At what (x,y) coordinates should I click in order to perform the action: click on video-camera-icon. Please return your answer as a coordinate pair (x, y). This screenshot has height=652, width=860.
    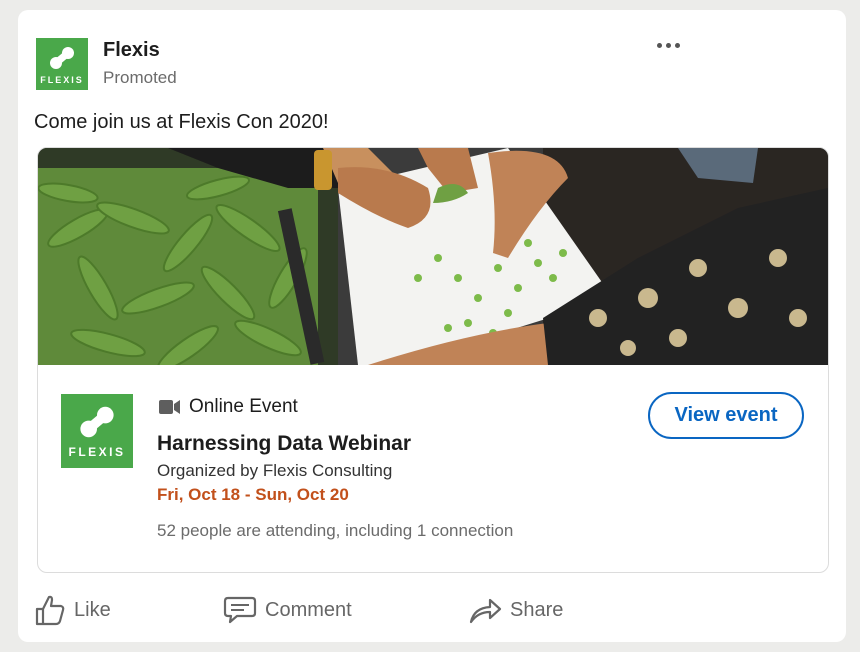
    Looking at the image, I should click on (169, 407).